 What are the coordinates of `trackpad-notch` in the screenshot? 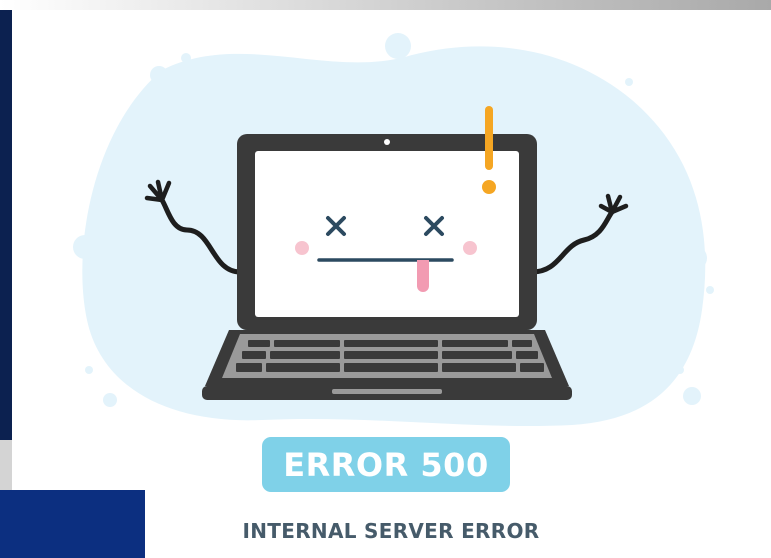 It's located at (387, 391).